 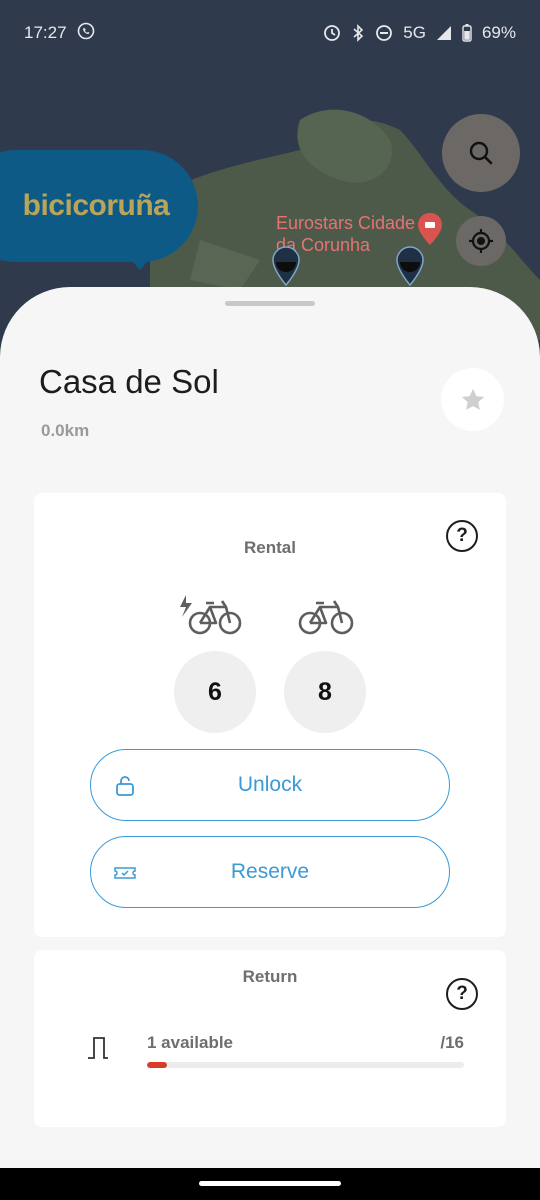 I want to click on reserve-ticket-icon, so click(x=125, y=873).